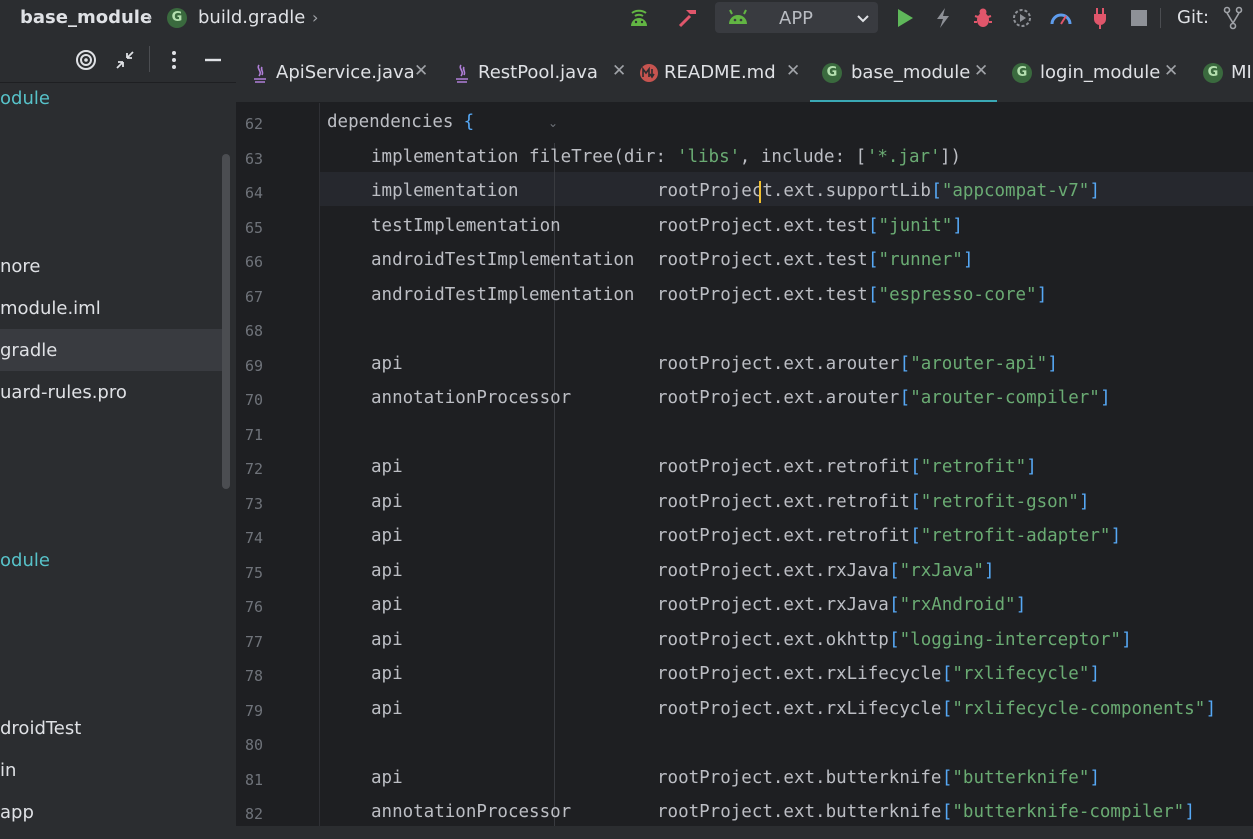 This screenshot has width=1253, height=839. Describe the element at coordinates (340, 74) in the screenshot. I see `tab-api-service: ApiService.java ✕` at that location.